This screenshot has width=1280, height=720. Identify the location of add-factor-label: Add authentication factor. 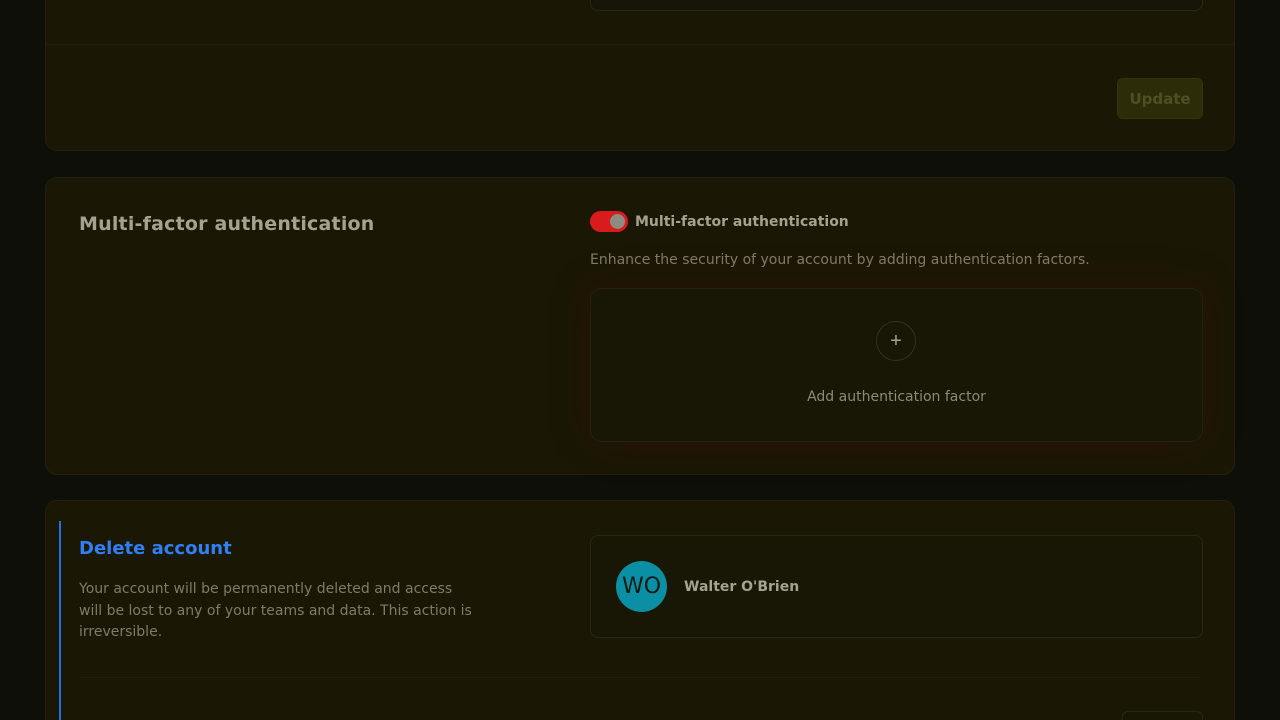
(896, 397).